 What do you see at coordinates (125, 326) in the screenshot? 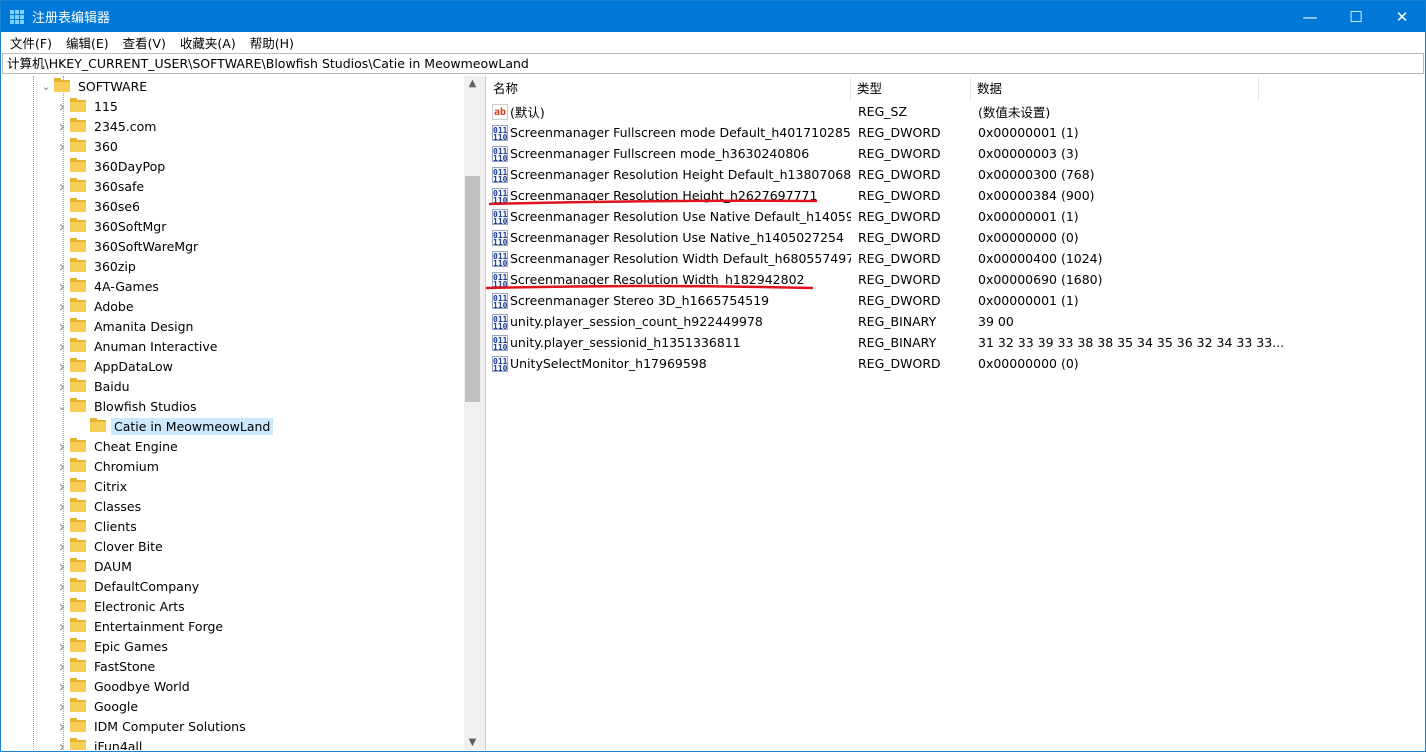
I see `tree-item: › Amanita Design` at bounding box center [125, 326].